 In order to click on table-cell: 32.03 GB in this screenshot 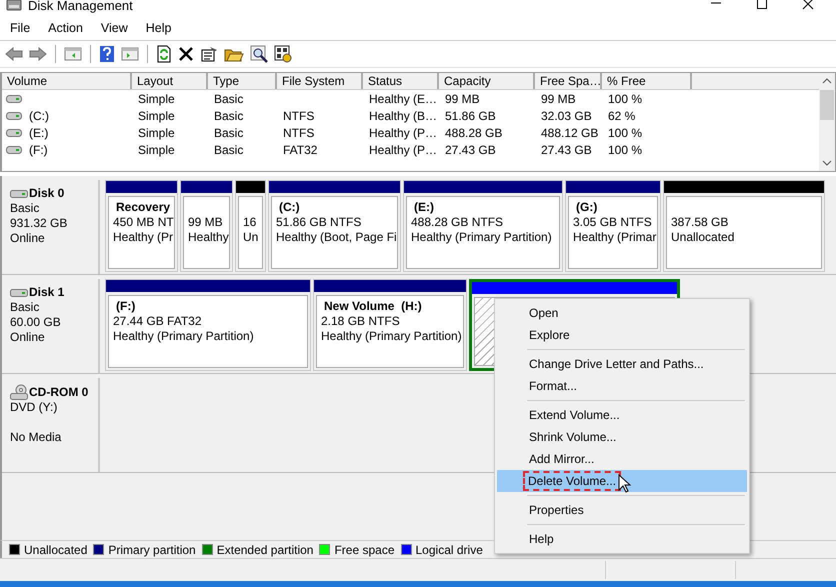, I will do `click(566, 115)`.